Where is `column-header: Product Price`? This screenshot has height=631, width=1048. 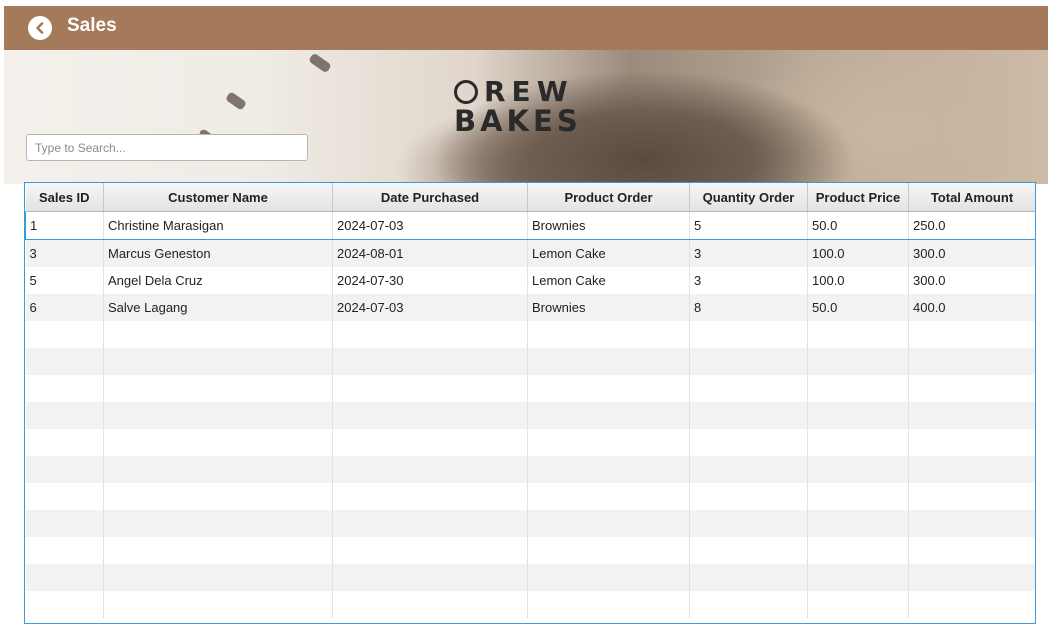
column-header: Product Price is located at coordinates (858, 197).